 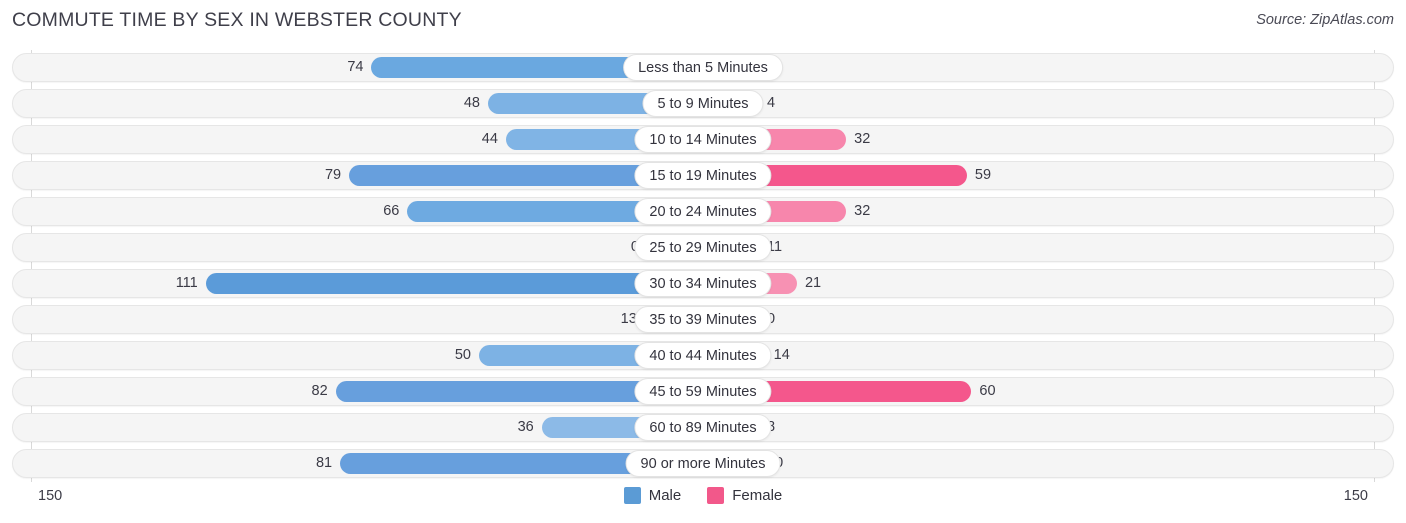 I want to click on value-label-female: 14, so click(x=781, y=355).